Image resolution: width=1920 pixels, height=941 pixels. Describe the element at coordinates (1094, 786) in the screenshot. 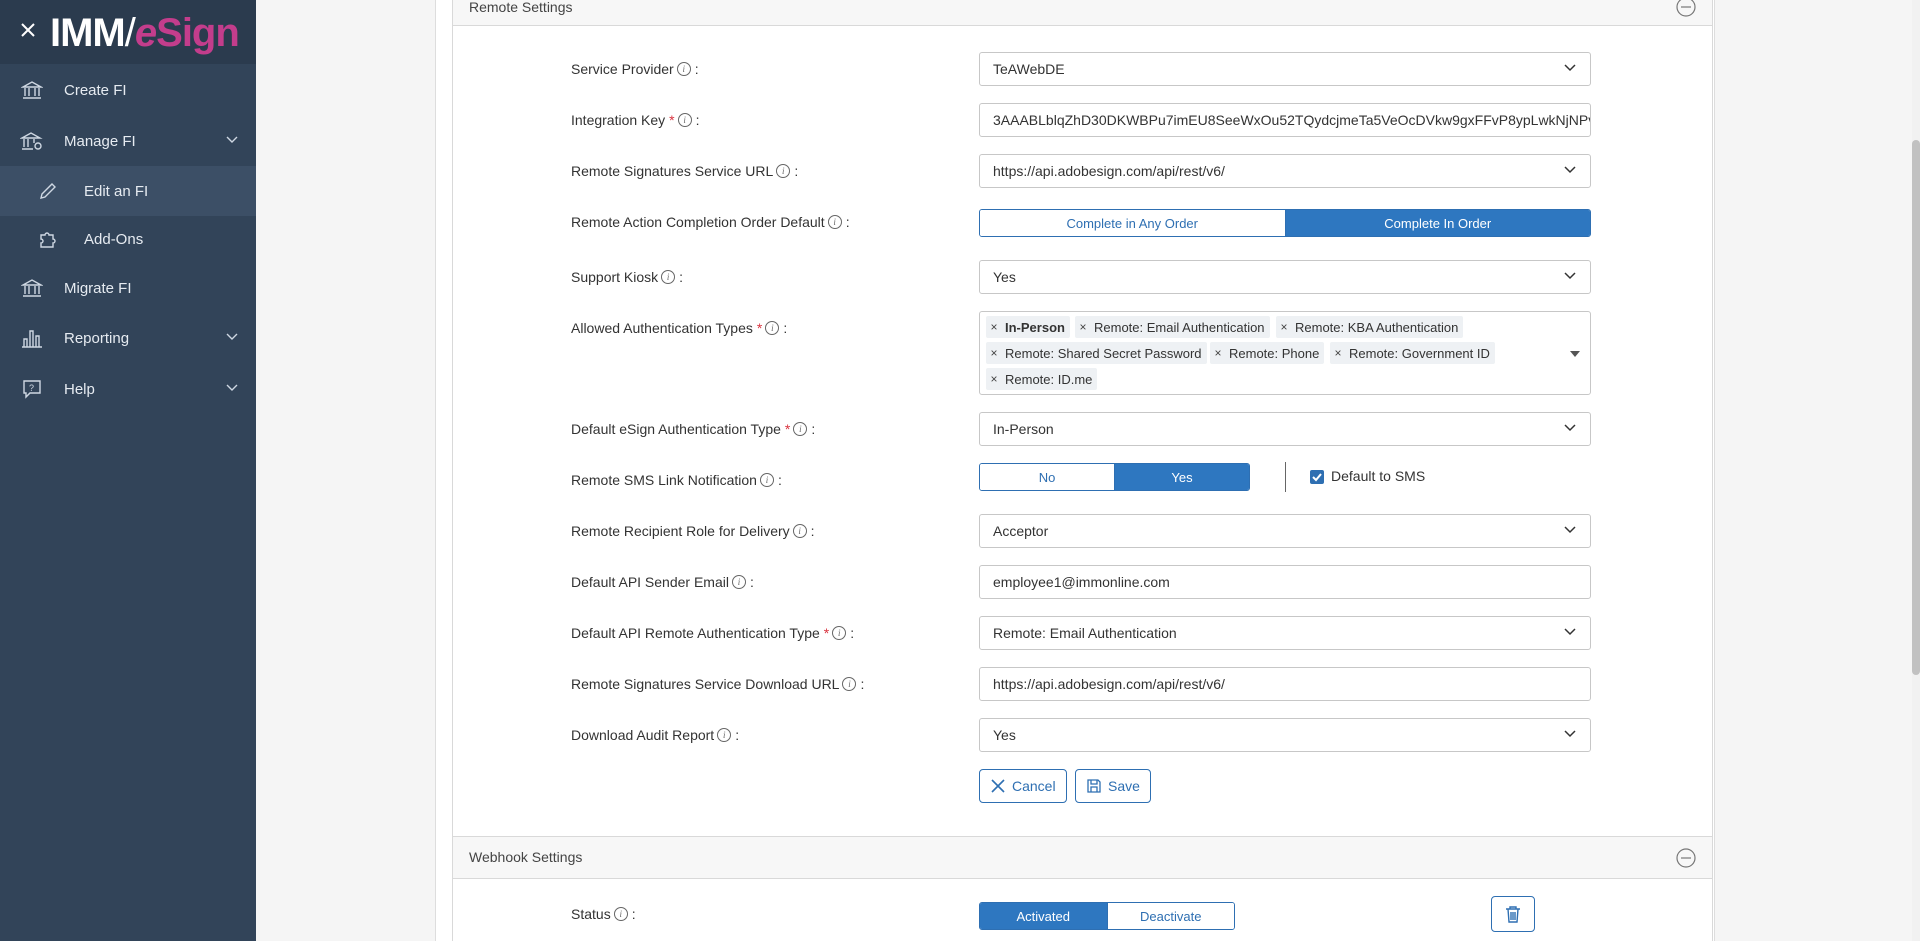

I see `floppy-disk-icon` at that location.